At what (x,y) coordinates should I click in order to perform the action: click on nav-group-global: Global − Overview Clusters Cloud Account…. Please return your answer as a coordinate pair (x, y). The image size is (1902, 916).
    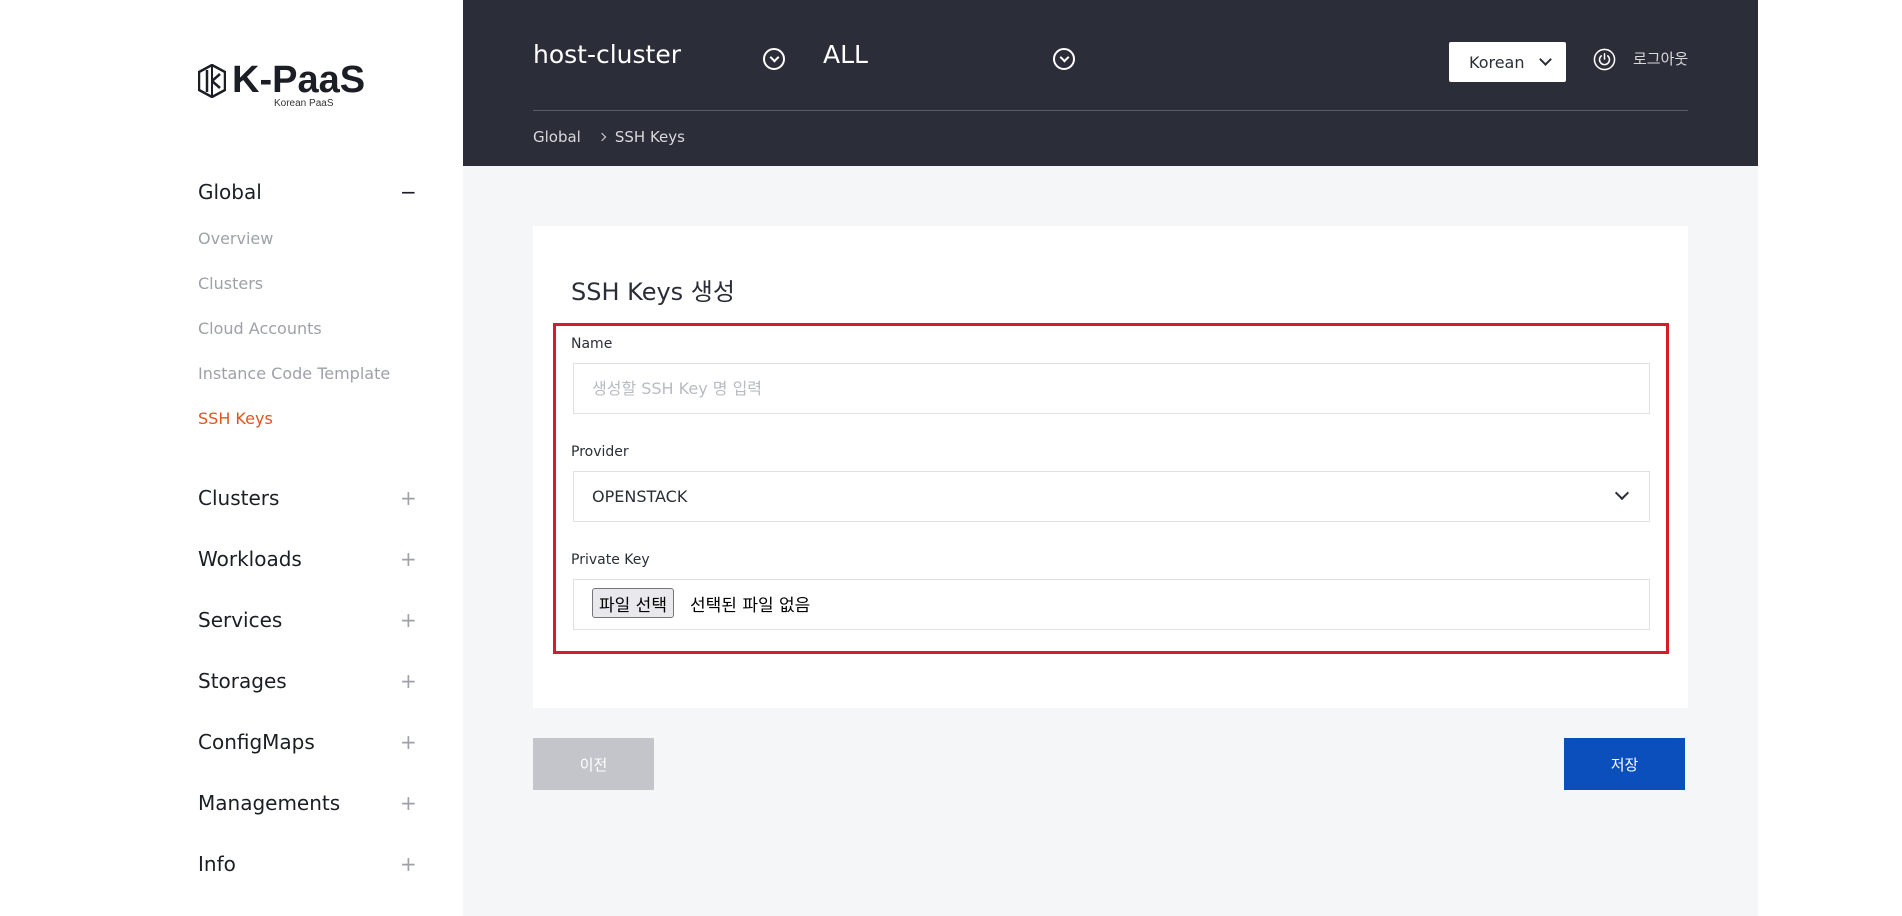
    Looking at the image, I should click on (307, 309).